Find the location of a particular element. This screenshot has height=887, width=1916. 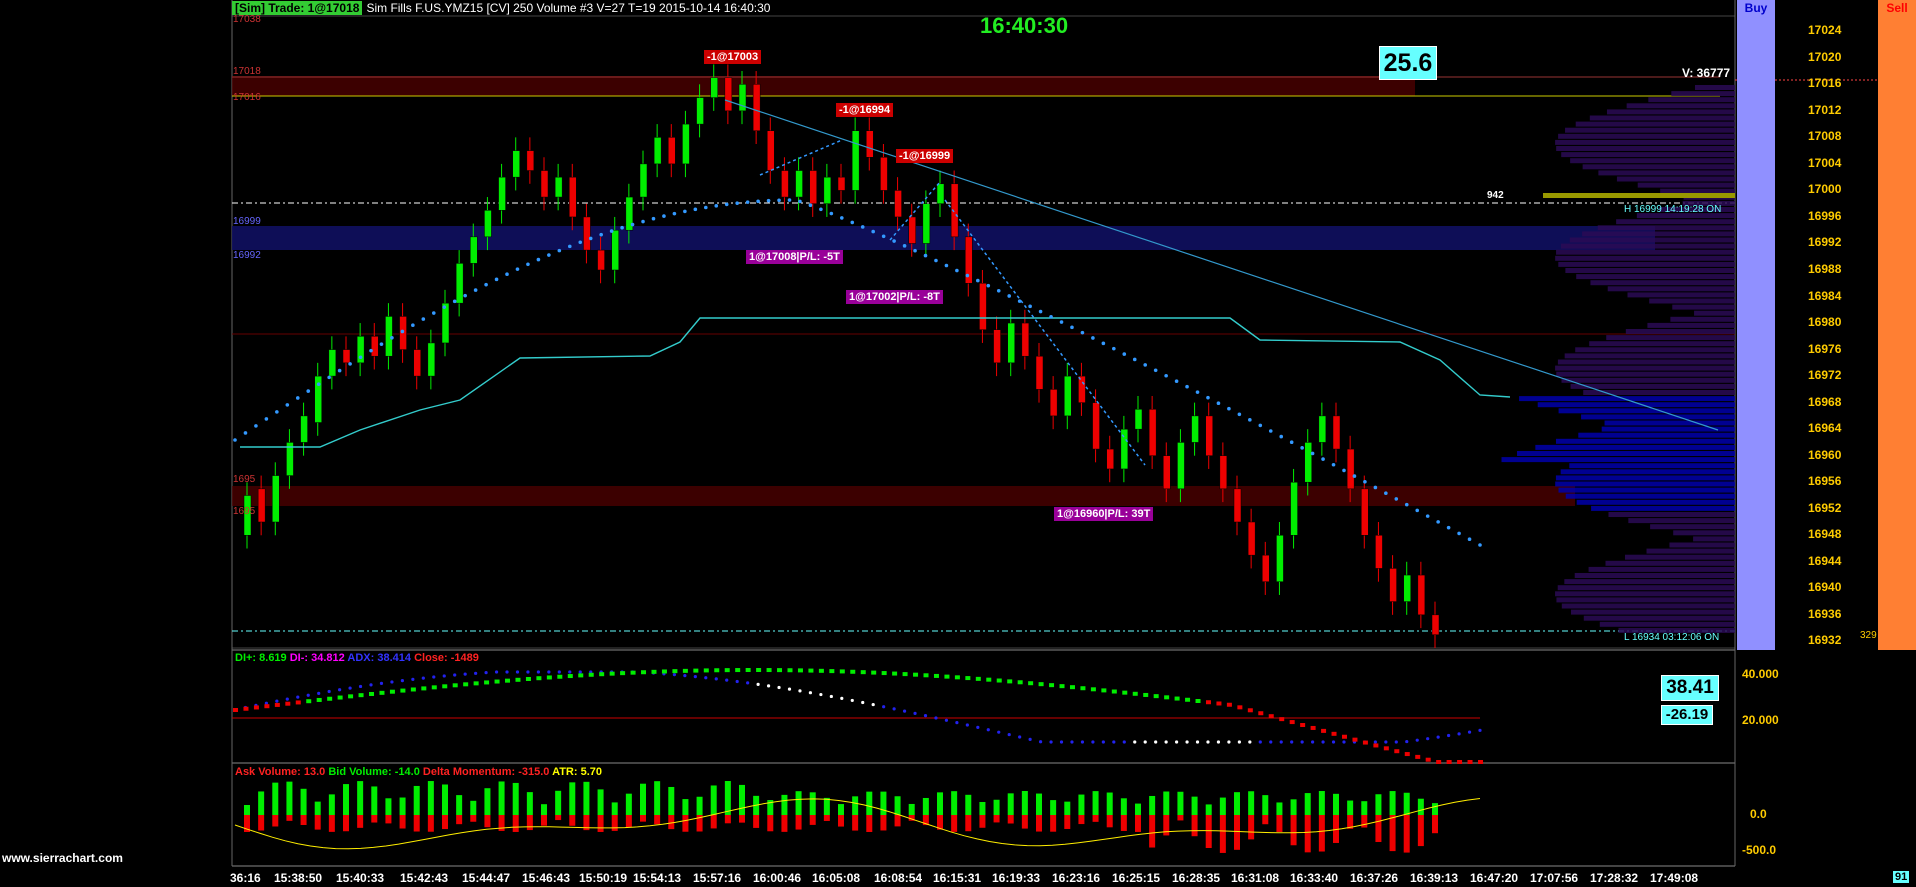

low-label: L 16934 03:12:06 ON is located at coordinates (1672, 637).